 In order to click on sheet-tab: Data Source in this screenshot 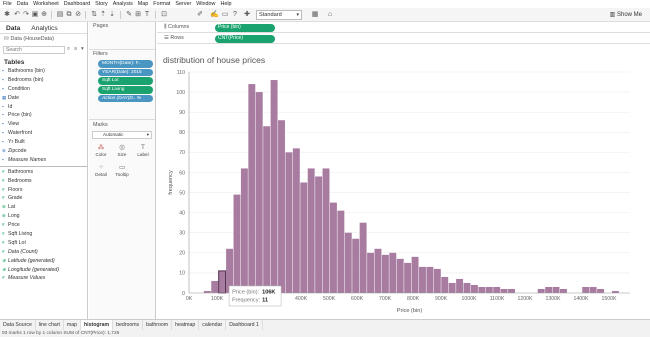, I will do `click(18, 325)`.